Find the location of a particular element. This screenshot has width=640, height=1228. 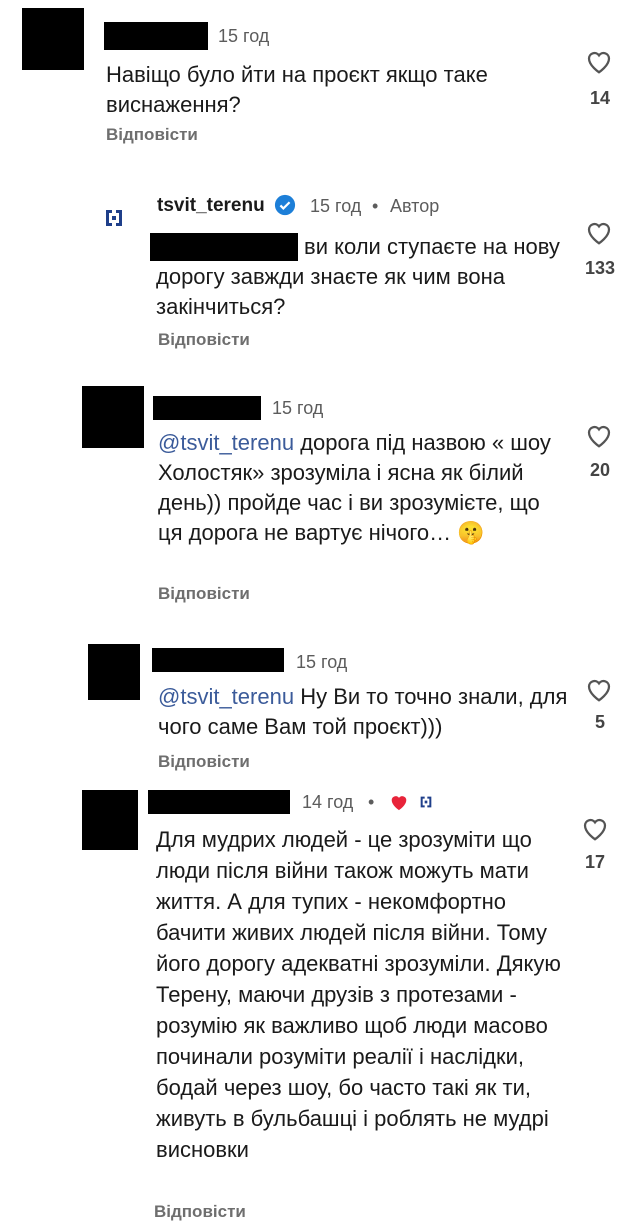

like-count: 5 is located at coordinates (599, 722).